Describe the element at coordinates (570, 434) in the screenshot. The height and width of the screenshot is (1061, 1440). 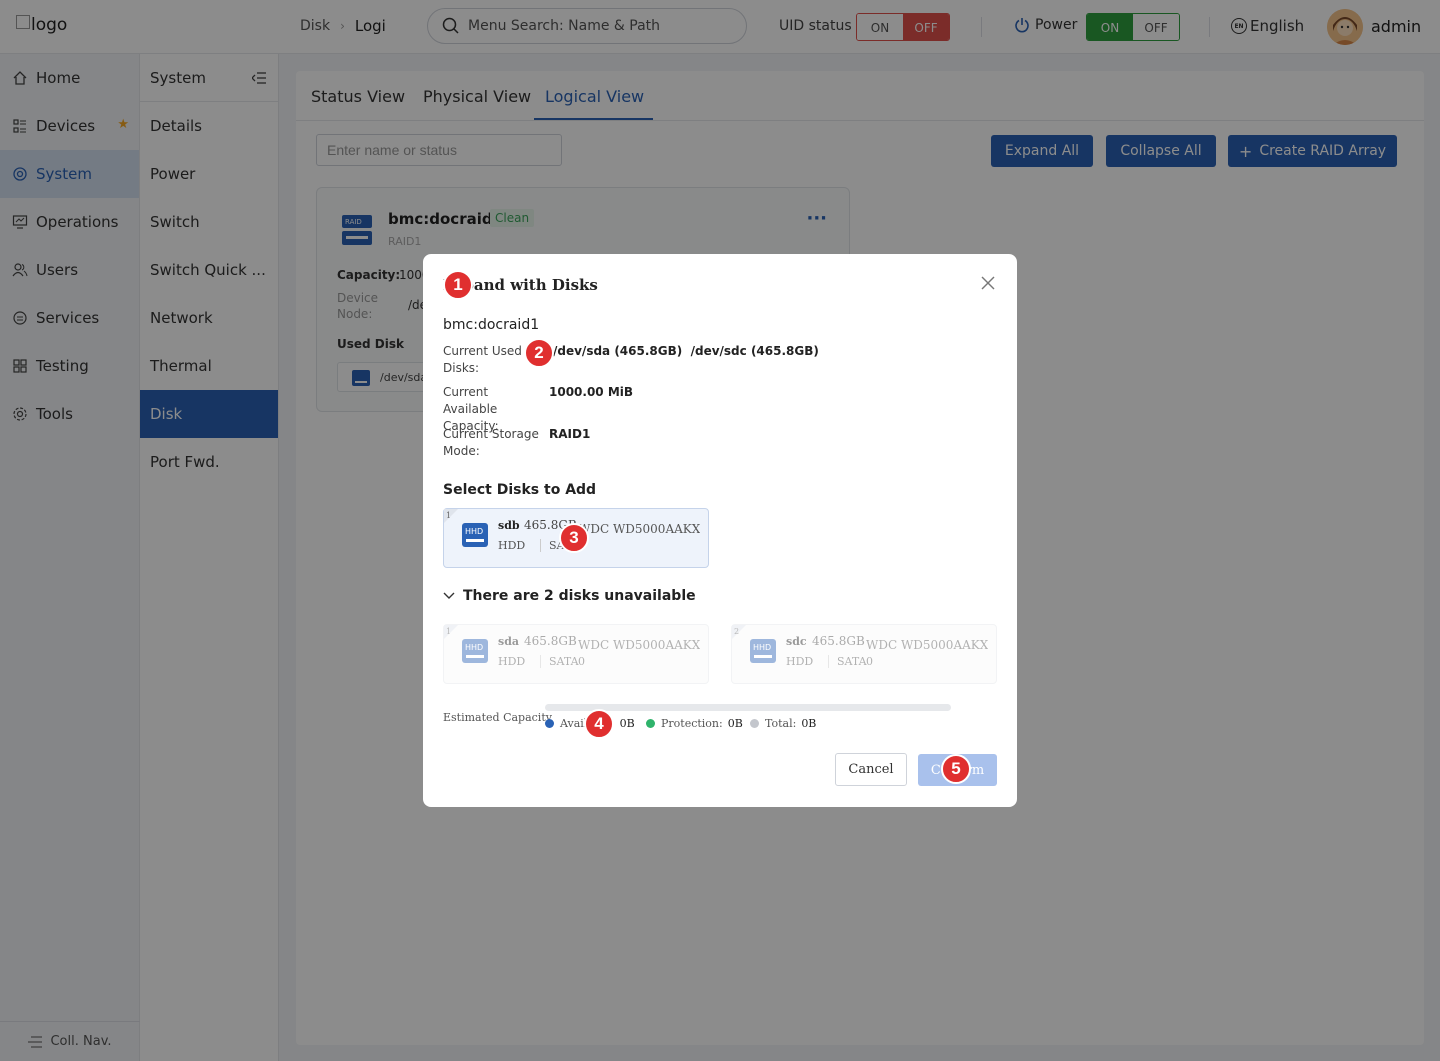
I see `storage-mode-value: RAID1` at that location.